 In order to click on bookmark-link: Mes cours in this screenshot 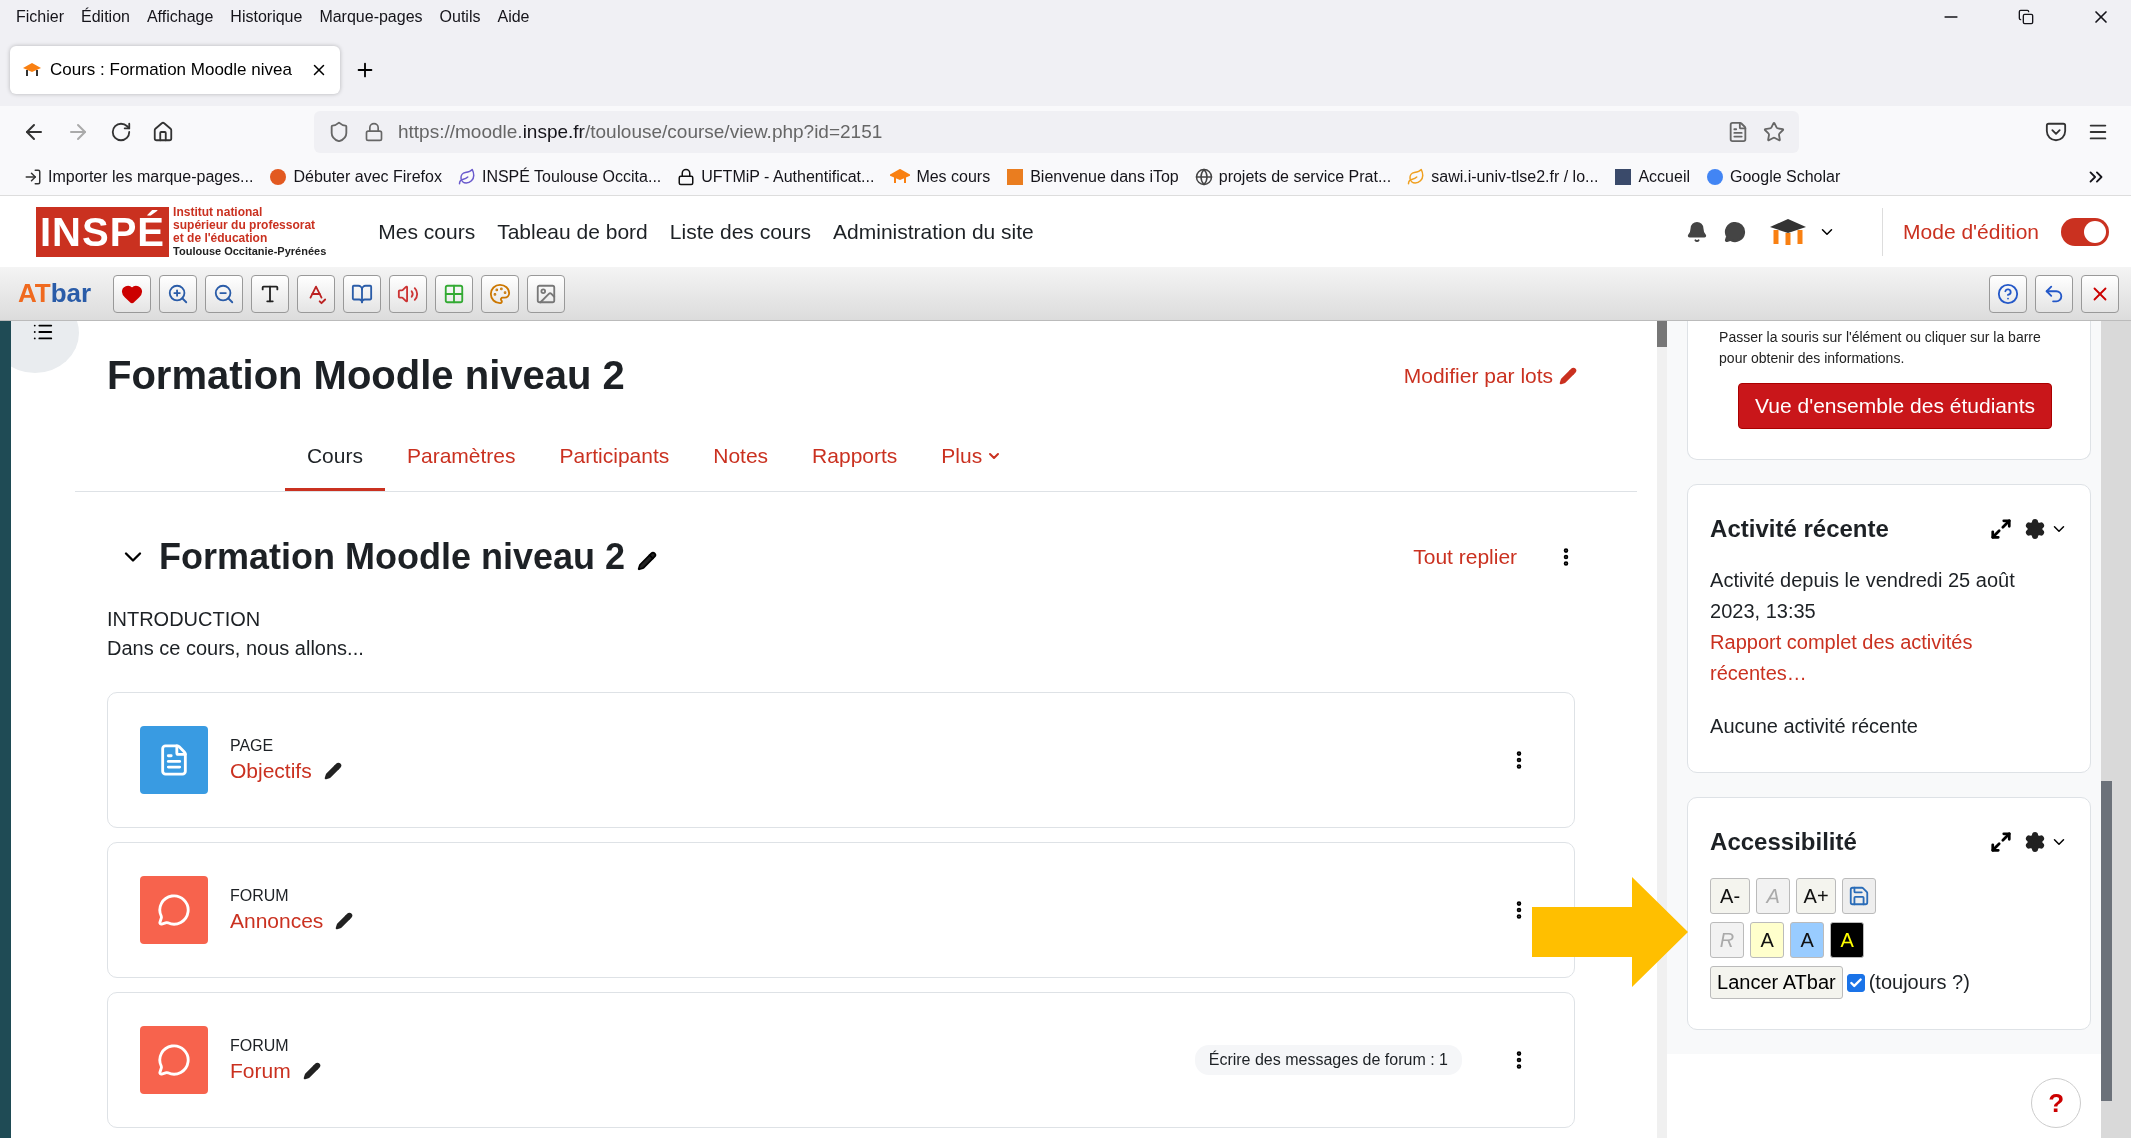, I will do `click(940, 176)`.